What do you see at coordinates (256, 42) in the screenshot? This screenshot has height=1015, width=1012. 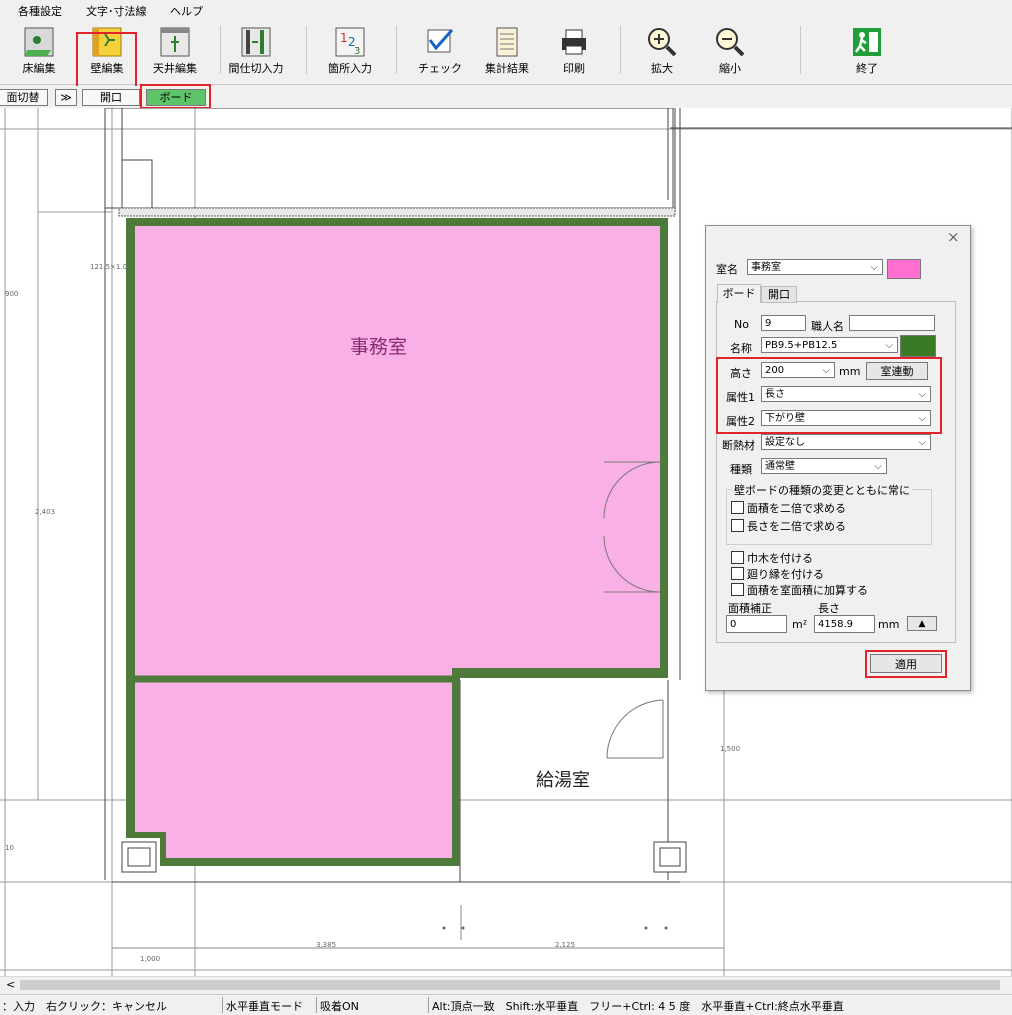 I see `partition-input-icon` at bounding box center [256, 42].